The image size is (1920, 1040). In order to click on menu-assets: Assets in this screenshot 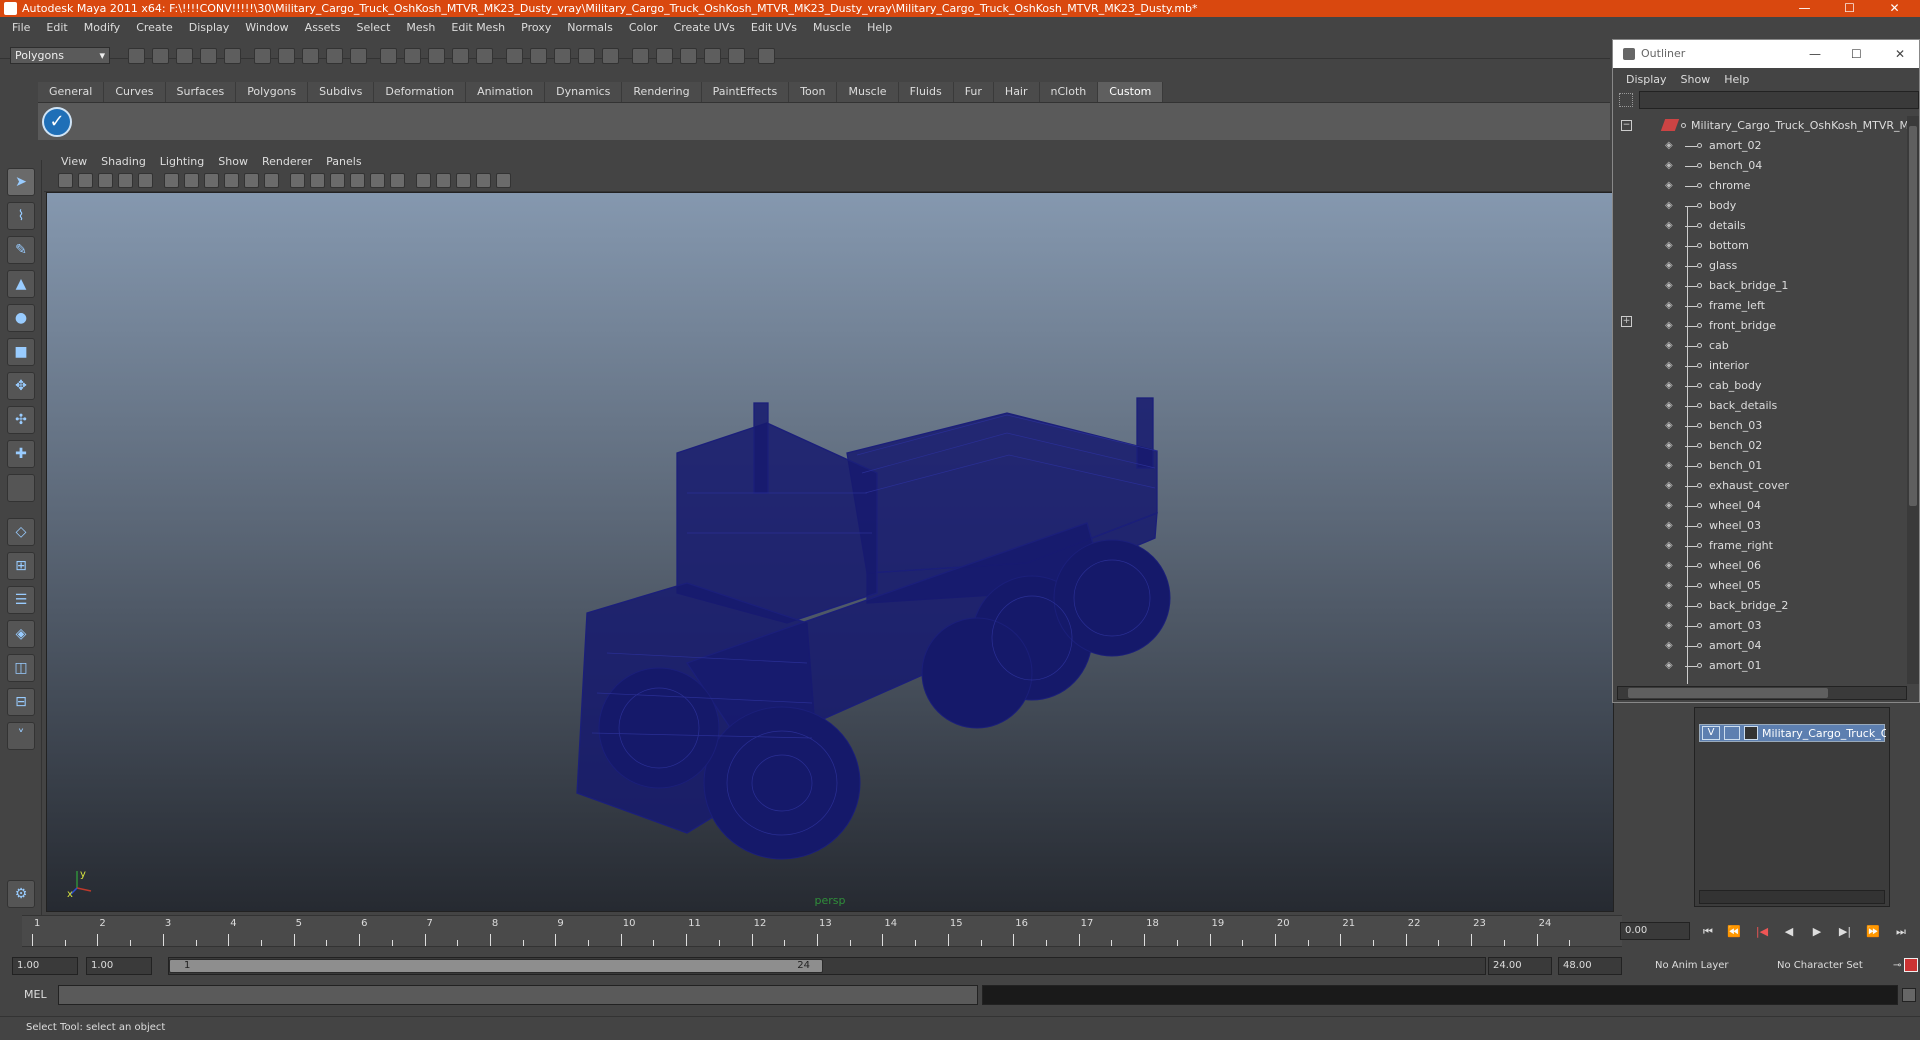, I will do `click(323, 27)`.